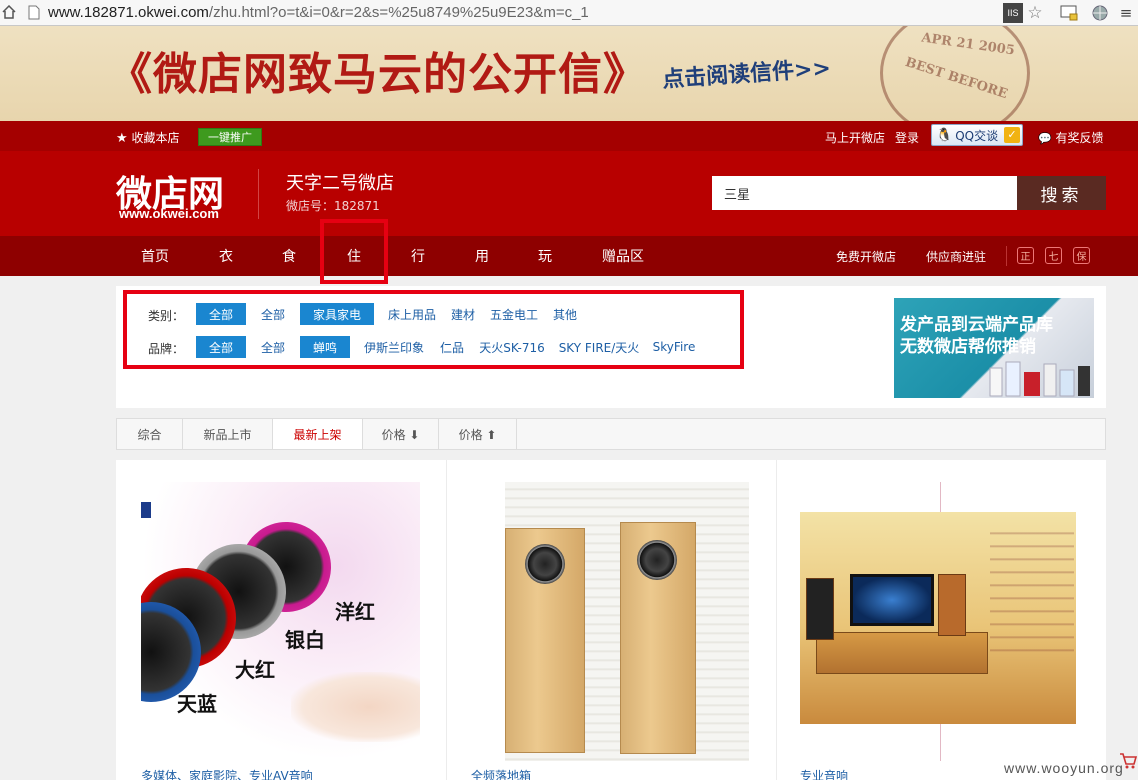 This screenshot has width=1138, height=780. I want to click on nav-gift-zone: 赠品区, so click(623, 256).